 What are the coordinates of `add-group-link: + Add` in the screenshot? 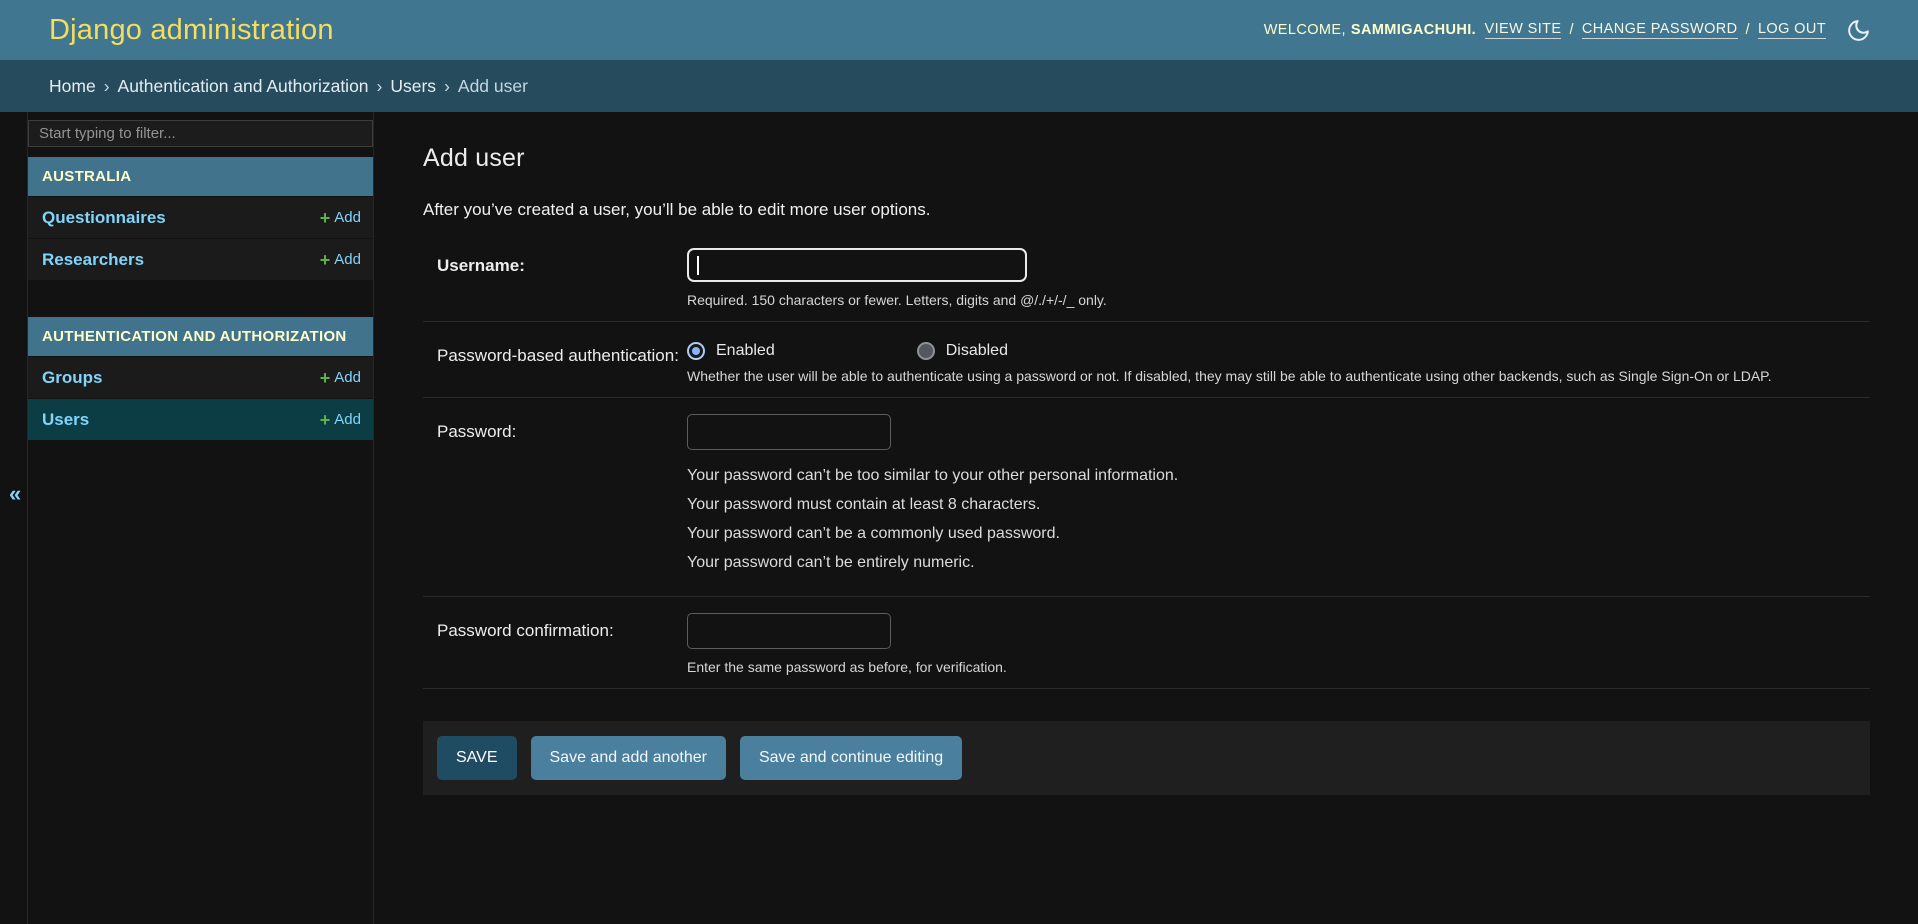 It's located at (340, 378).